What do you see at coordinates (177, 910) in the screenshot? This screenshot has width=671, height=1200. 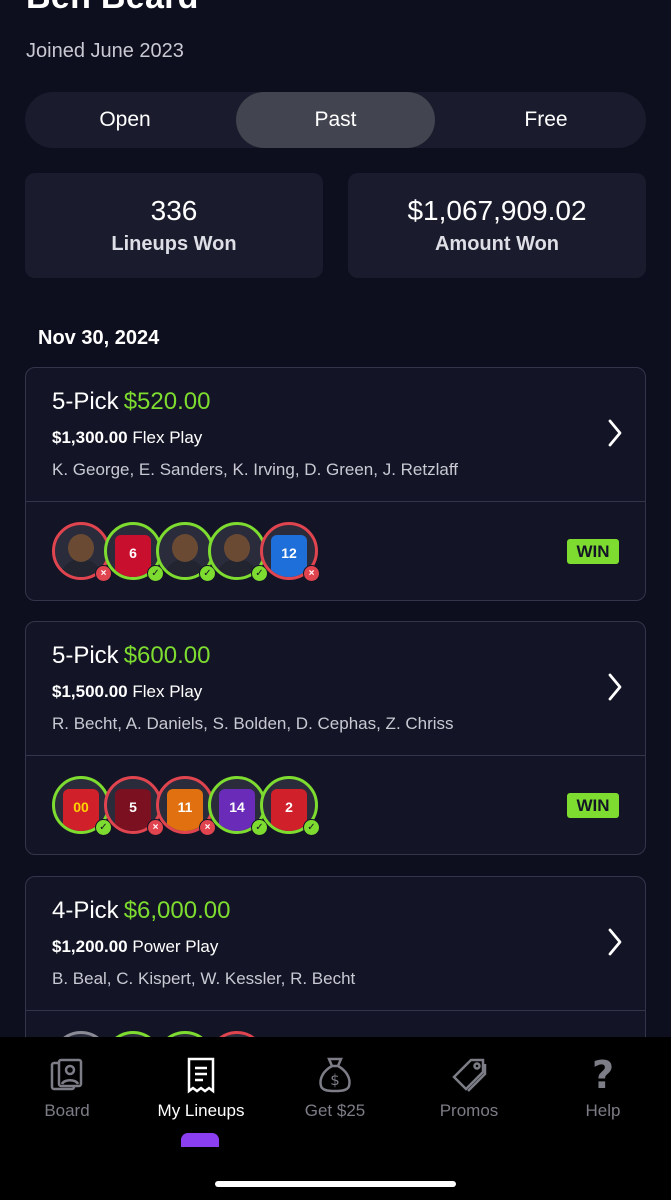 I see `payout: $6,000.00` at bounding box center [177, 910].